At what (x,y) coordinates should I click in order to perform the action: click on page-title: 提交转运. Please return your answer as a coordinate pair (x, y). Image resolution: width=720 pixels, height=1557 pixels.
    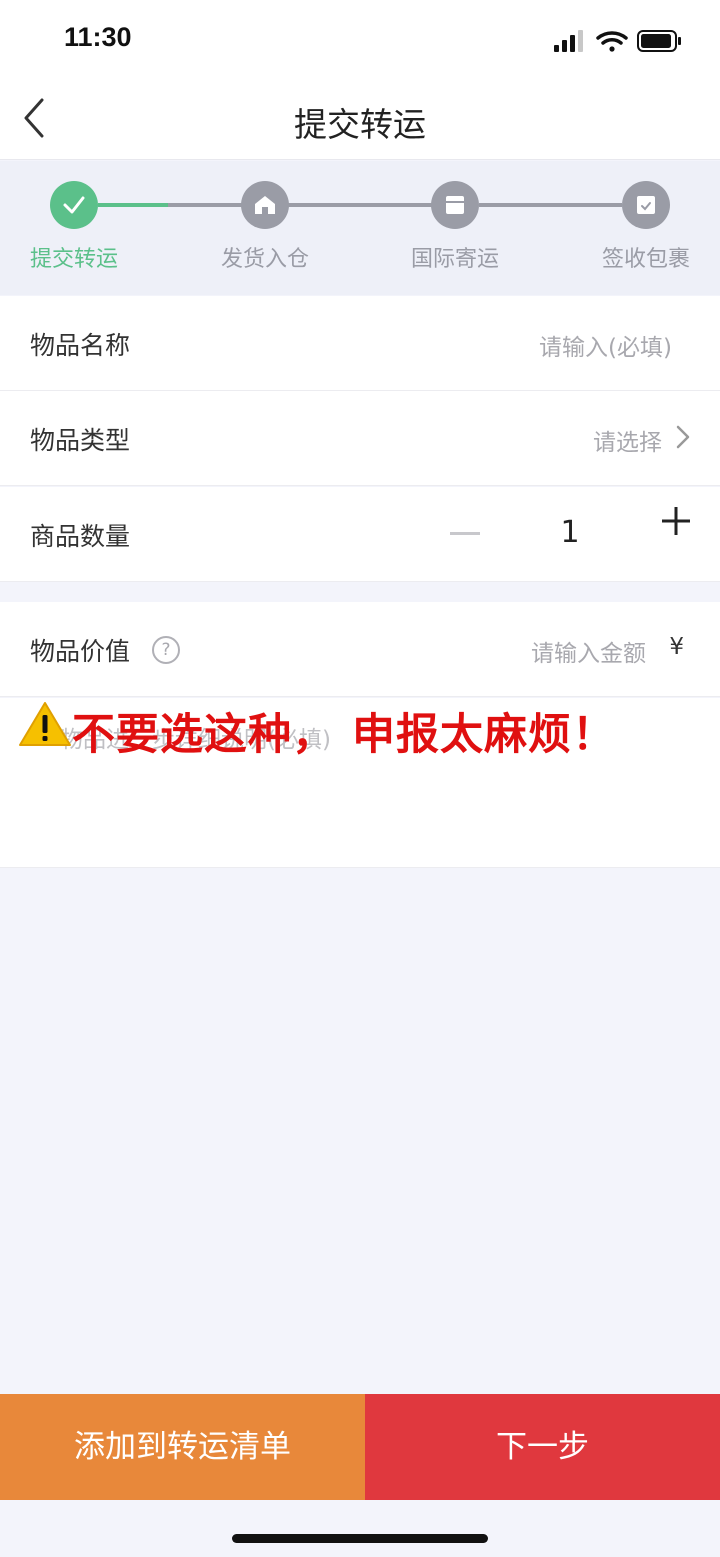
    Looking at the image, I should click on (360, 124).